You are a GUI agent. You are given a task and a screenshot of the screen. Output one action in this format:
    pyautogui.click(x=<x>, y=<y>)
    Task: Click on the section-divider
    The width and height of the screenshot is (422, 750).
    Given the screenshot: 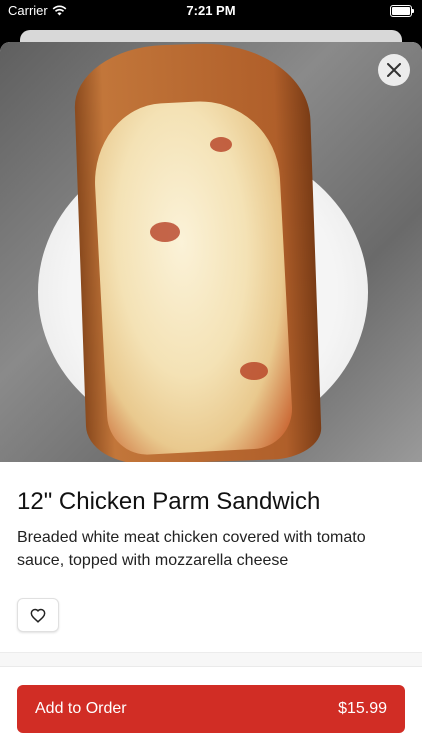 What is the action you would take?
    pyautogui.click(x=211, y=659)
    